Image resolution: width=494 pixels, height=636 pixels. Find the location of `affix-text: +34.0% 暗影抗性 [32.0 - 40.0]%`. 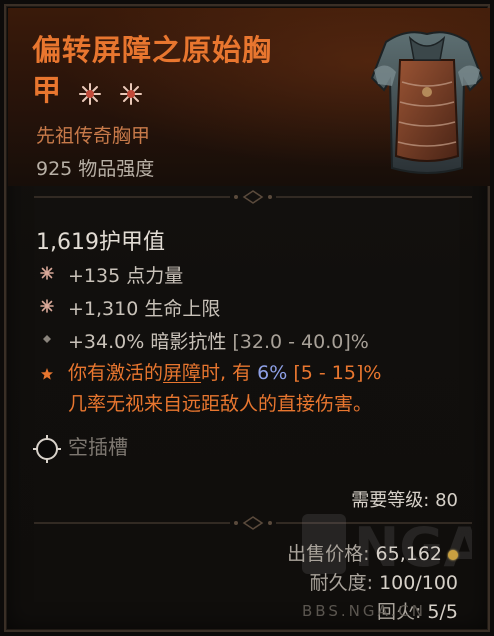

affix-text: +34.0% 暗影抗性 [32.0 - 40.0]% is located at coordinates (218, 340).